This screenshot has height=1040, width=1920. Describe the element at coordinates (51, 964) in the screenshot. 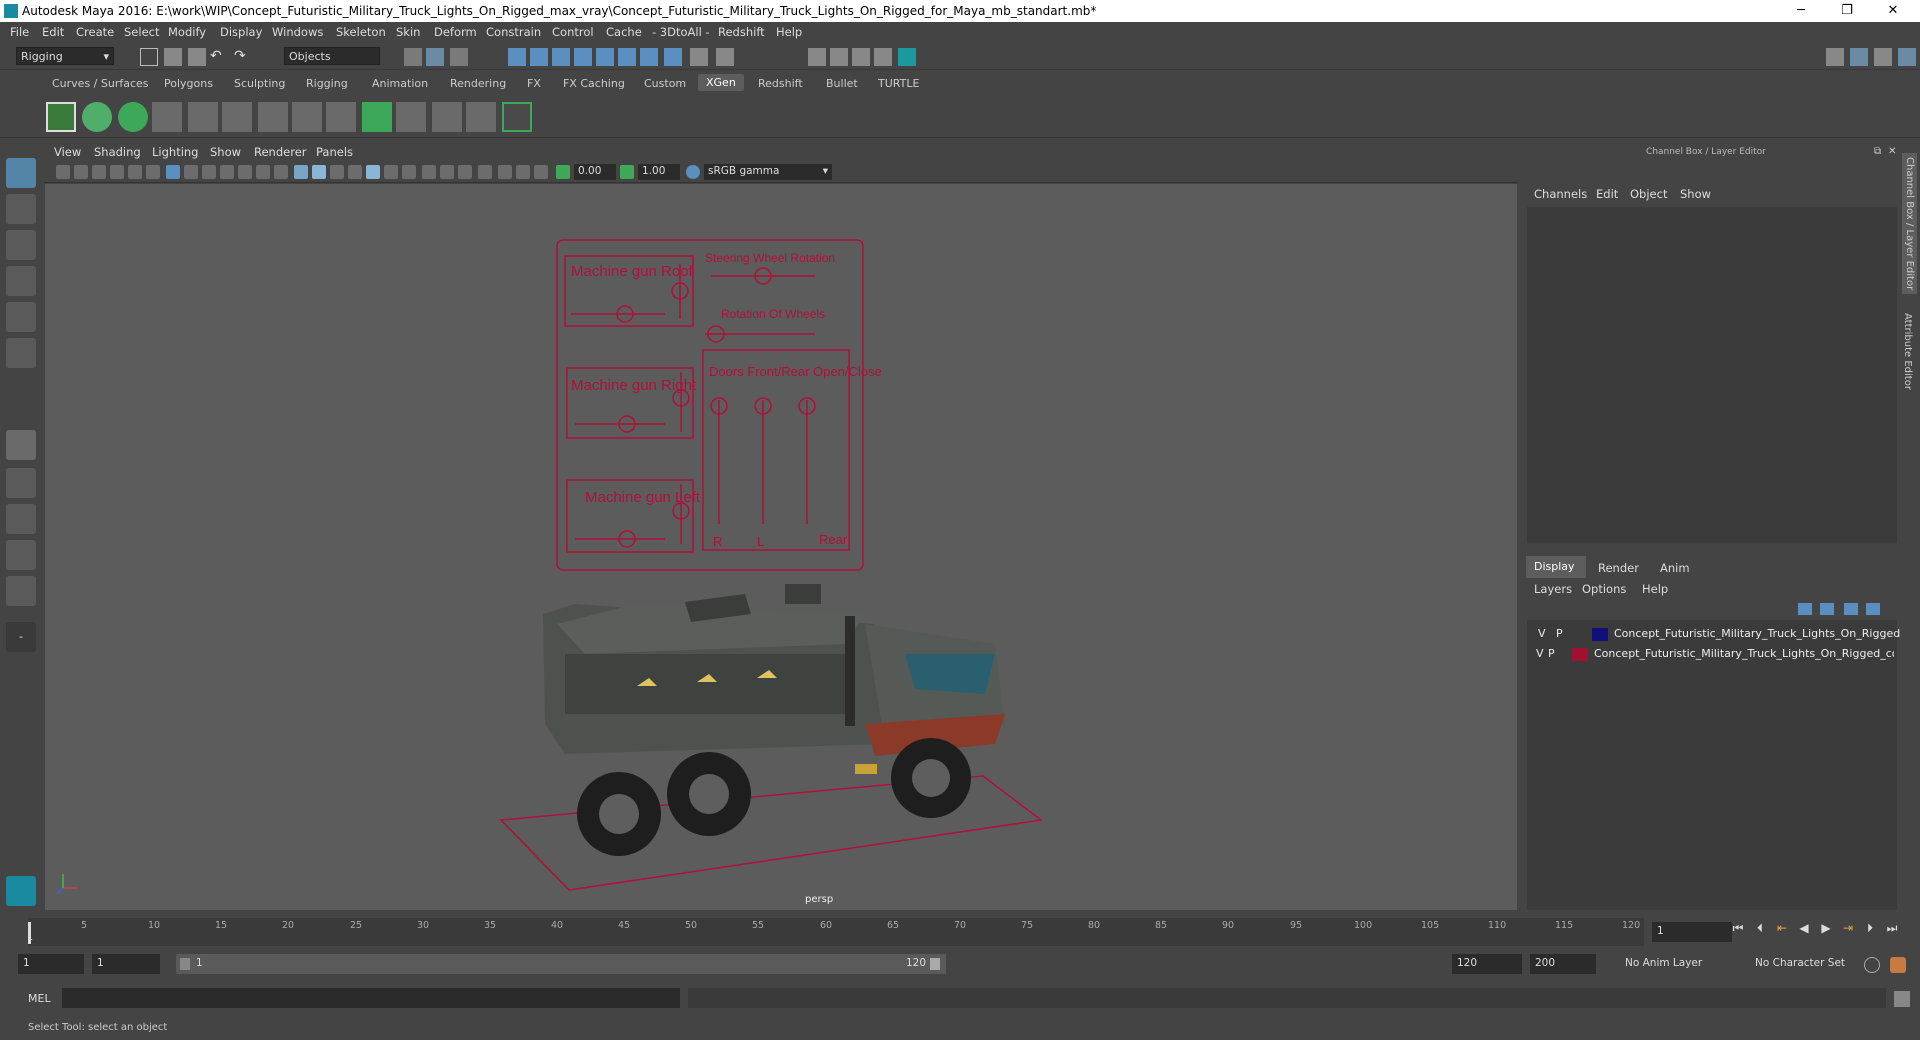

I see `animation-start-field: 1` at that location.